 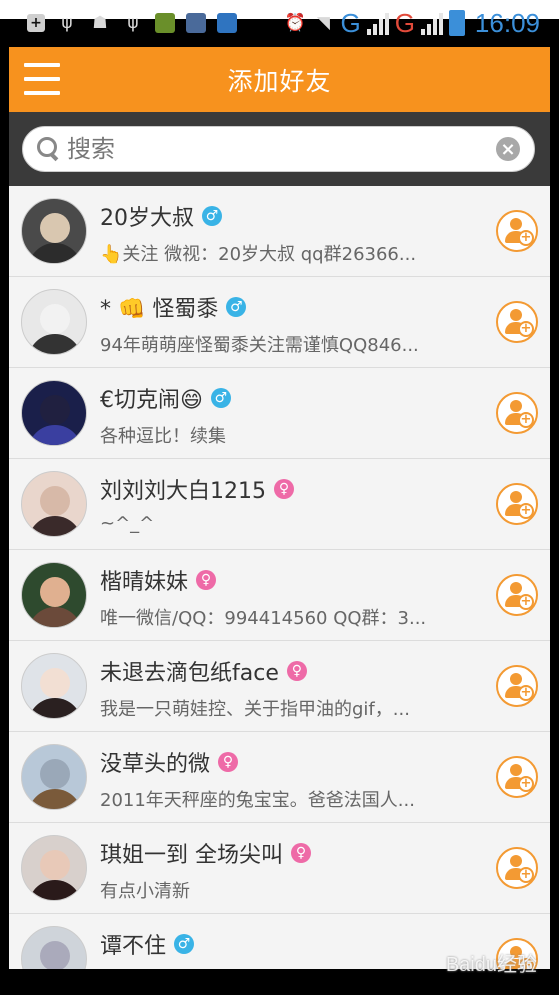 I want to click on search-bar: ×, so click(x=279, y=149).